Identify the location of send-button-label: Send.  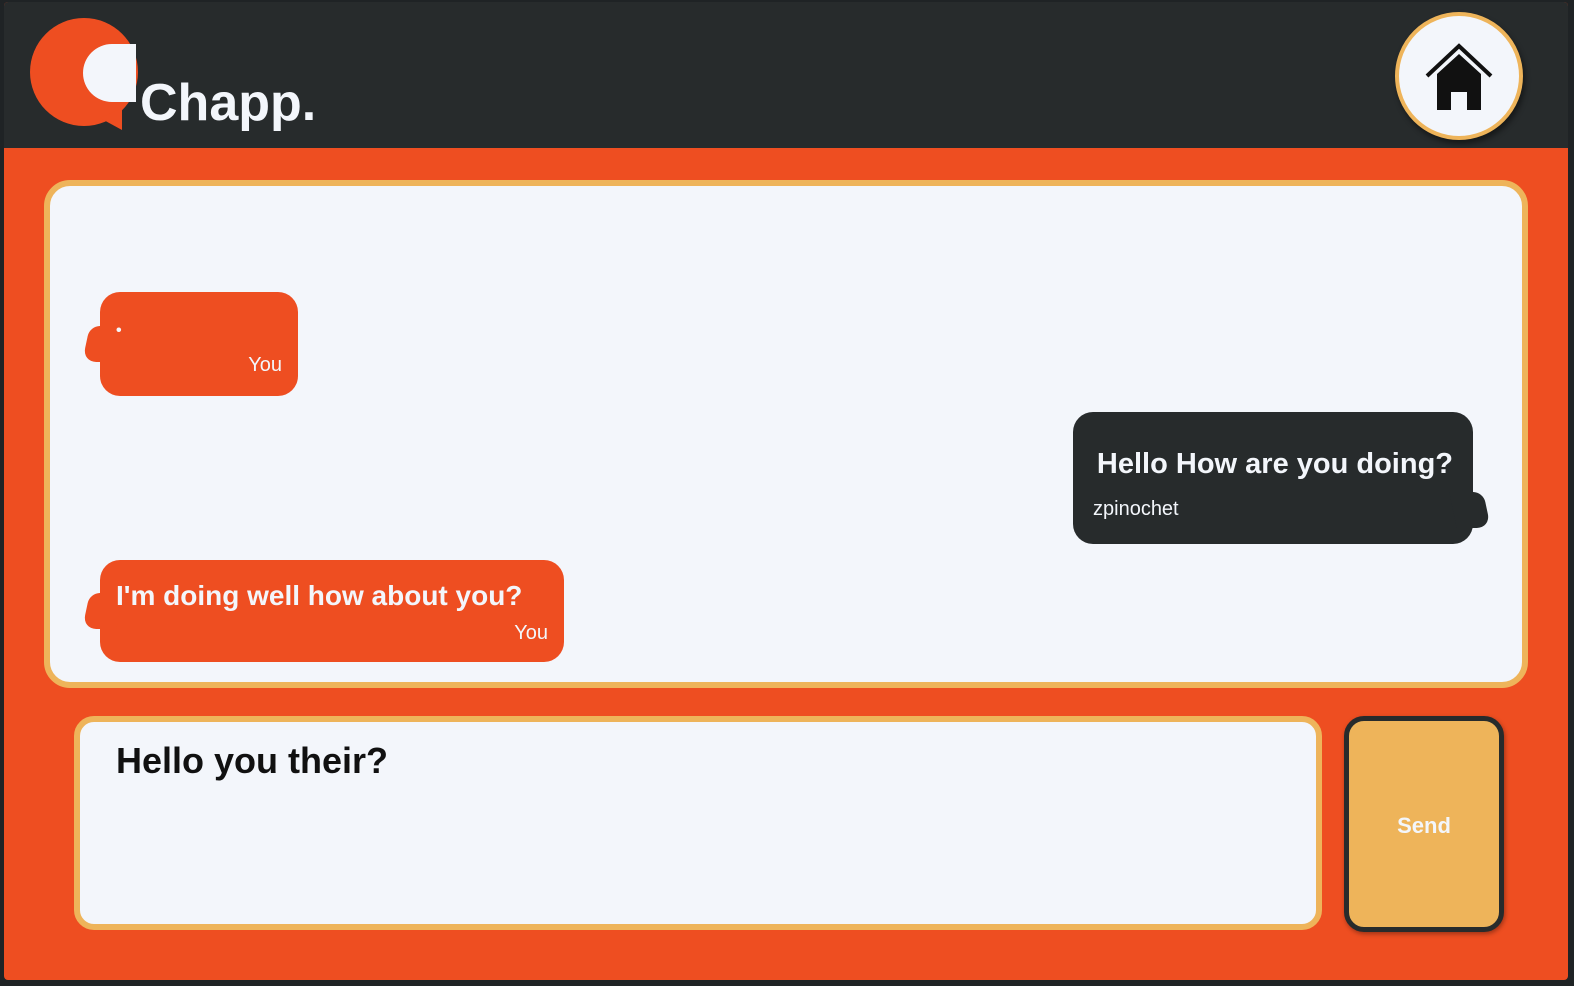
(1424, 825).